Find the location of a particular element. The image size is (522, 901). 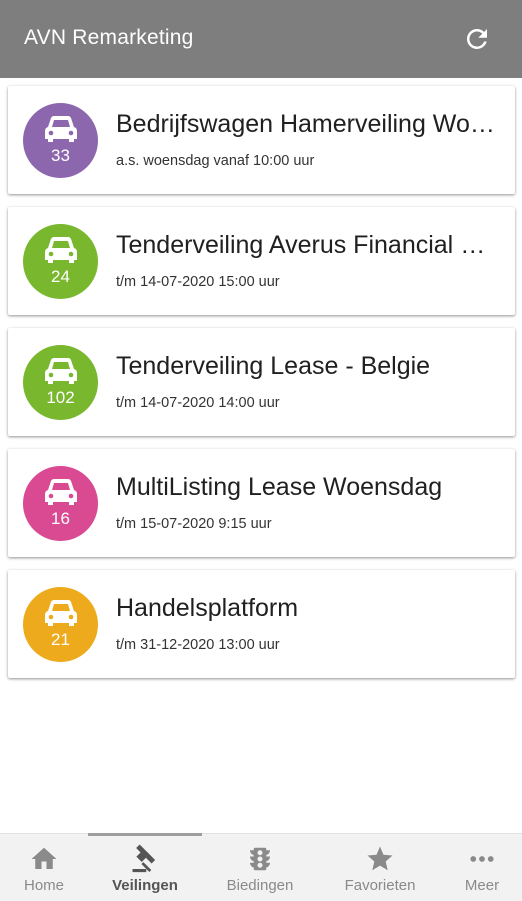

auction-name: Bedrijfswagen Hamerveiling Woensdag is located at coordinates (306, 124).